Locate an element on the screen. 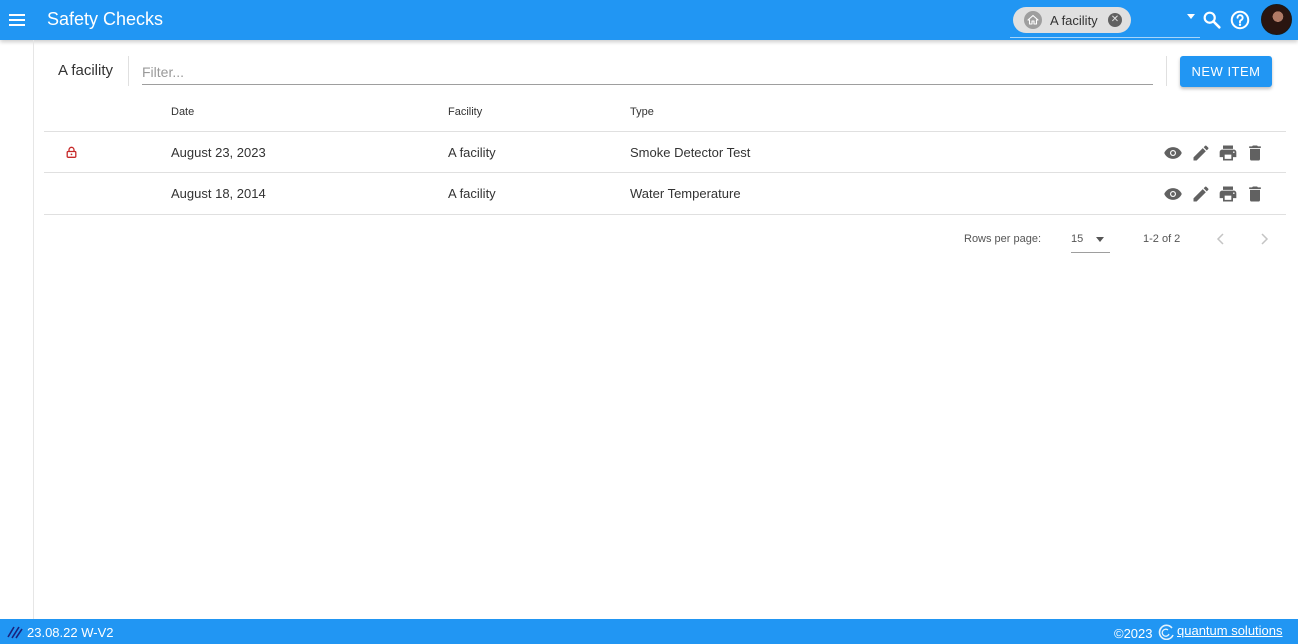  brand-link: quantum solutions is located at coordinates (1230, 630).